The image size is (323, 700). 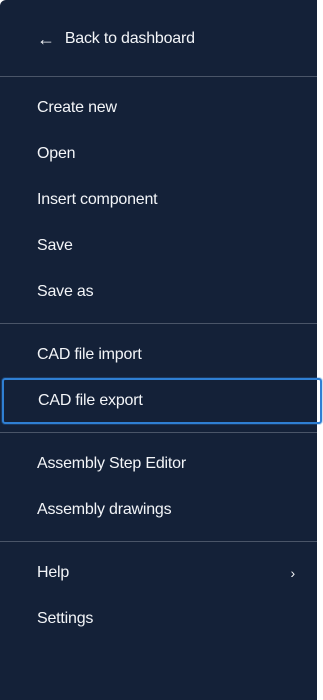 What do you see at coordinates (89, 354) in the screenshot?
I see `menu-item-label: CAD file import` at bounding box center [89, 354].